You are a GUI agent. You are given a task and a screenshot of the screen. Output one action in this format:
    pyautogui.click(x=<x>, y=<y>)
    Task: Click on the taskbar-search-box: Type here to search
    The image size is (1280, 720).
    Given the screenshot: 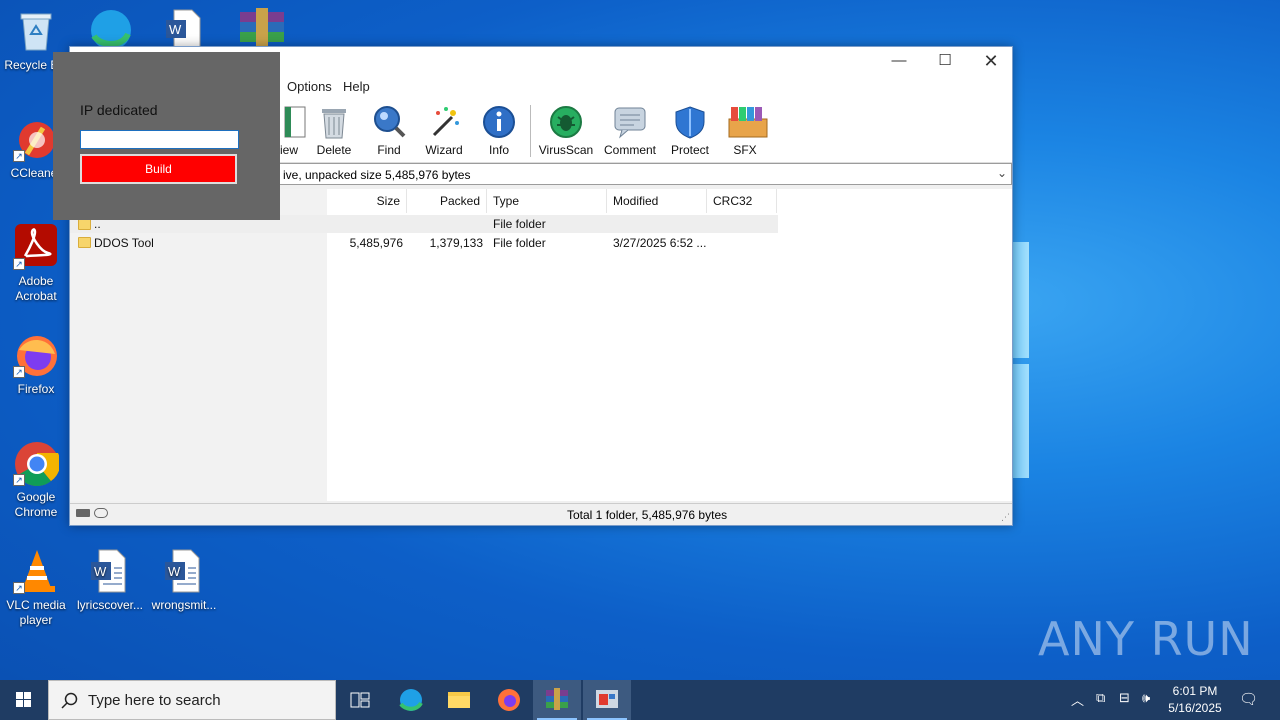 What is the action you would take?
    pyautogui.click(x=192, y=700)
    